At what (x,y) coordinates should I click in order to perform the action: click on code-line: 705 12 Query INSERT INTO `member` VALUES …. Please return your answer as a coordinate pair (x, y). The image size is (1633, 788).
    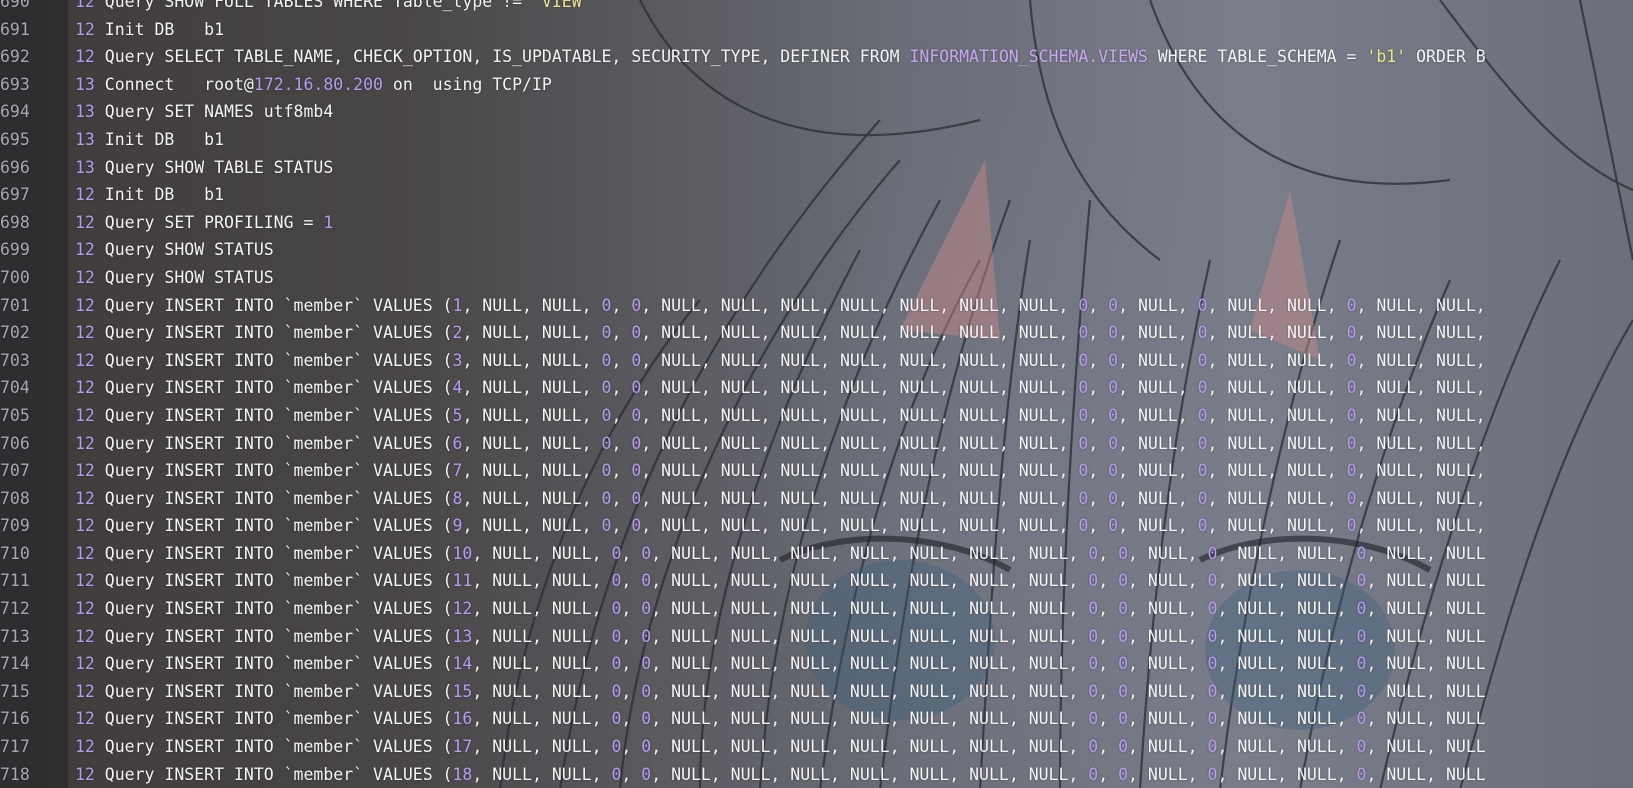
    Looking at the image, I should click on (816, 416).